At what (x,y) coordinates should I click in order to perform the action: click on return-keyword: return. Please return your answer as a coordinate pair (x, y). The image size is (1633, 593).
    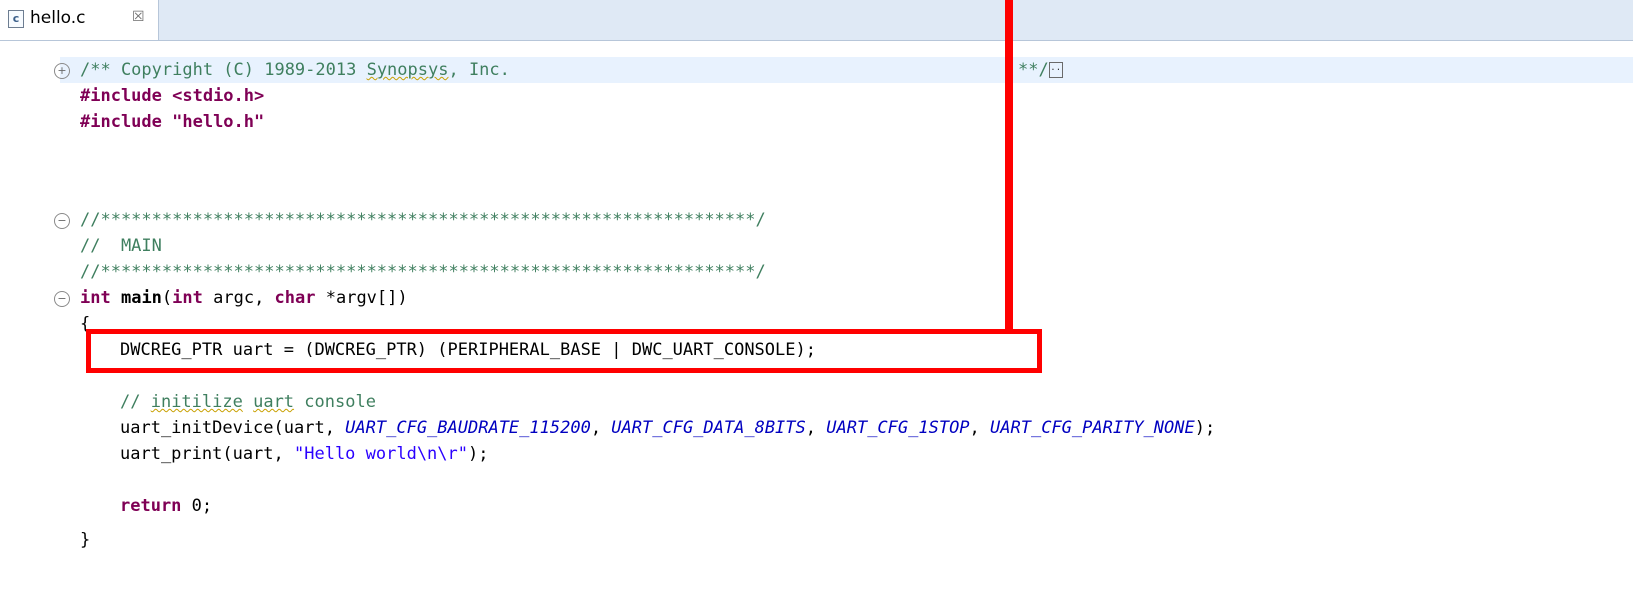
    Looking at the image, I should click on (151, 506).